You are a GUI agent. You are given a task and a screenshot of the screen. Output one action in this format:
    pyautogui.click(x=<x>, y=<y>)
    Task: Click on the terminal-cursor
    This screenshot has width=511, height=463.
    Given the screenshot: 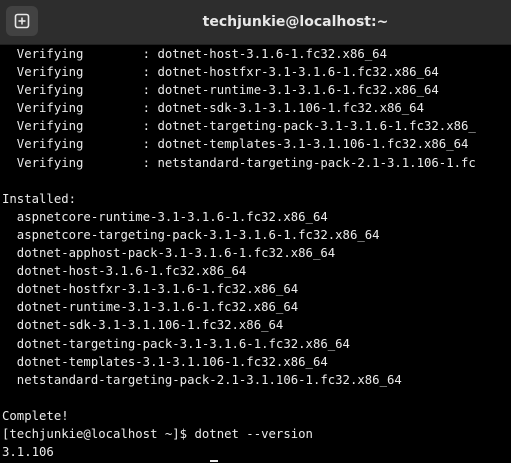 What is the action you would take?
    pyautogui.click(x=214, y=461)
    